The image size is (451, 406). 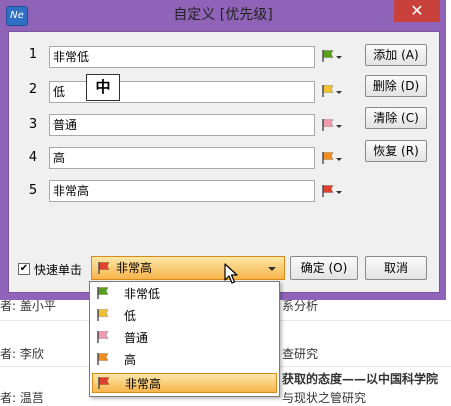 I want to click on row-number: 1, so click(x=33, y=54).